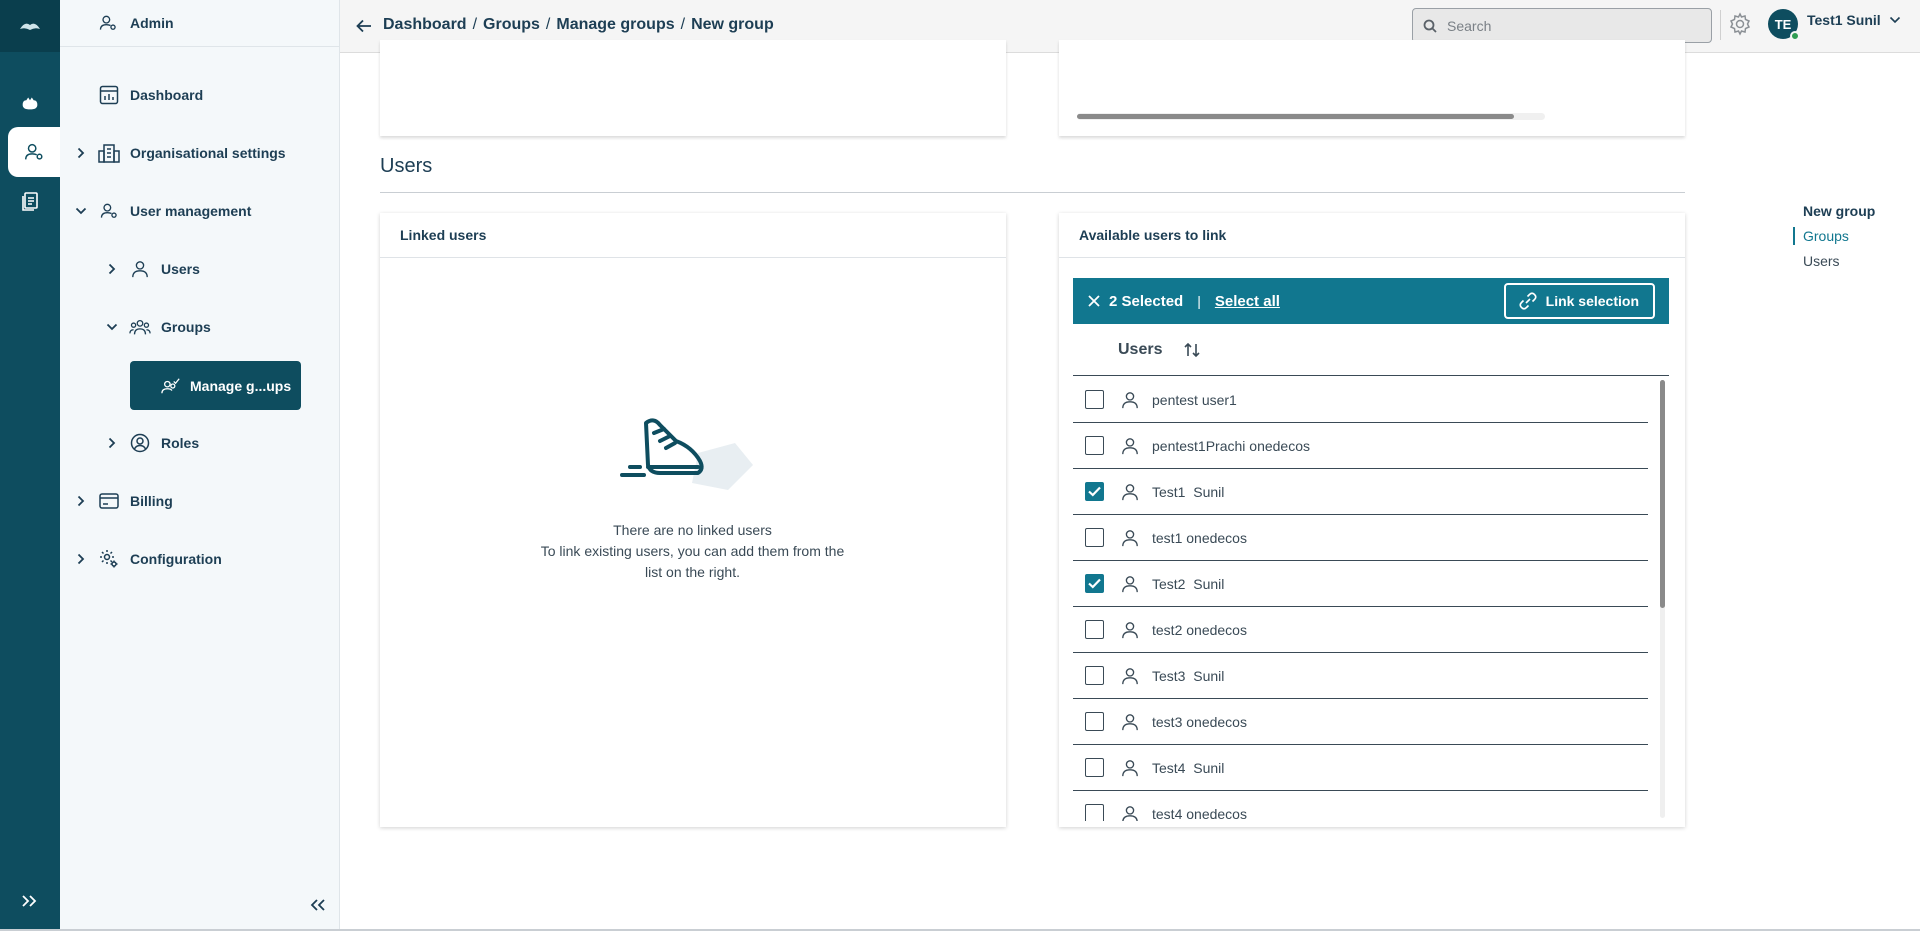  Describe the element at coordinates (199, 23) in the screenshot. I see `sidebar-header: Admin` at that location.